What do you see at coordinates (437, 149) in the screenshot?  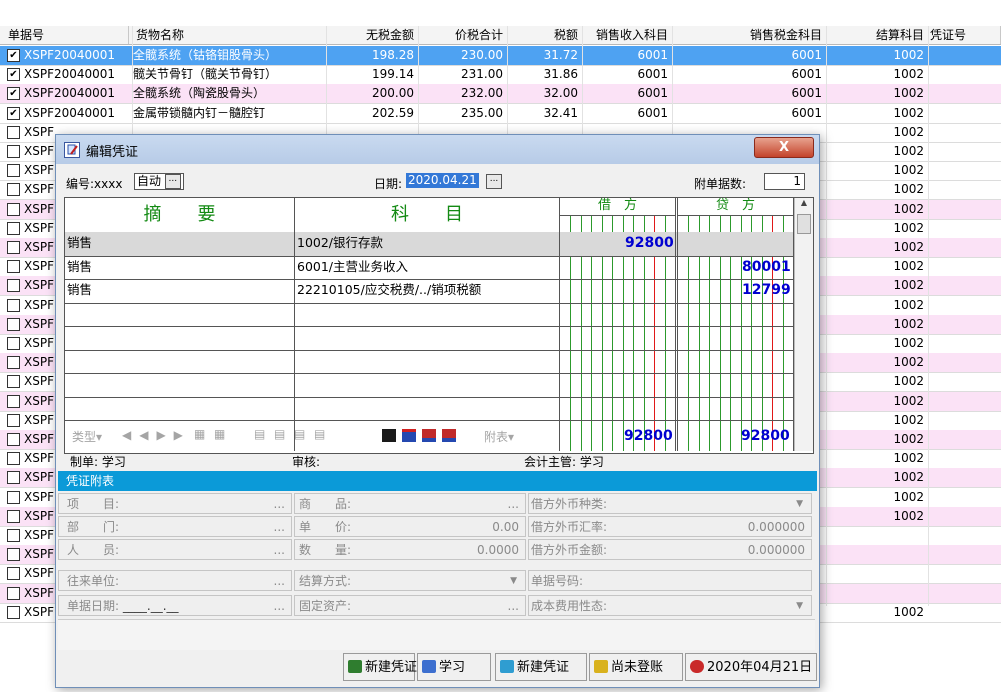 I see `dialog-titlebar: 编辑凭证 X` at bounding box center [437, 149].